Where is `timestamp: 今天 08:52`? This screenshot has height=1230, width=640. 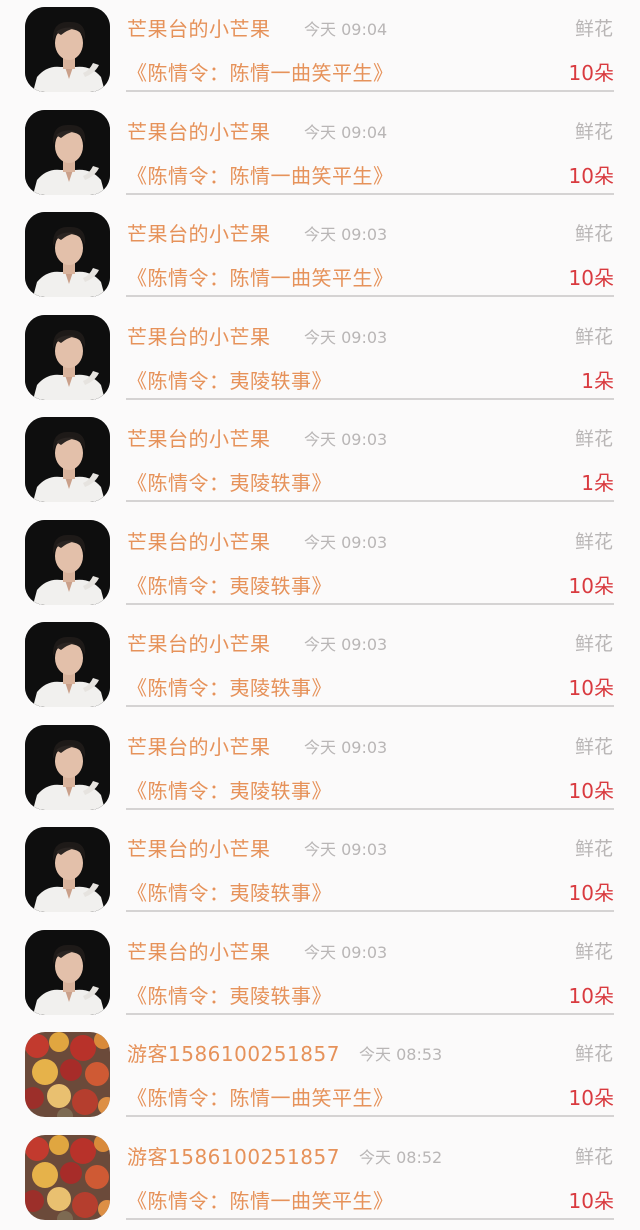
timestamp: 今天 08:52 is located at coordinates (400, 1156).